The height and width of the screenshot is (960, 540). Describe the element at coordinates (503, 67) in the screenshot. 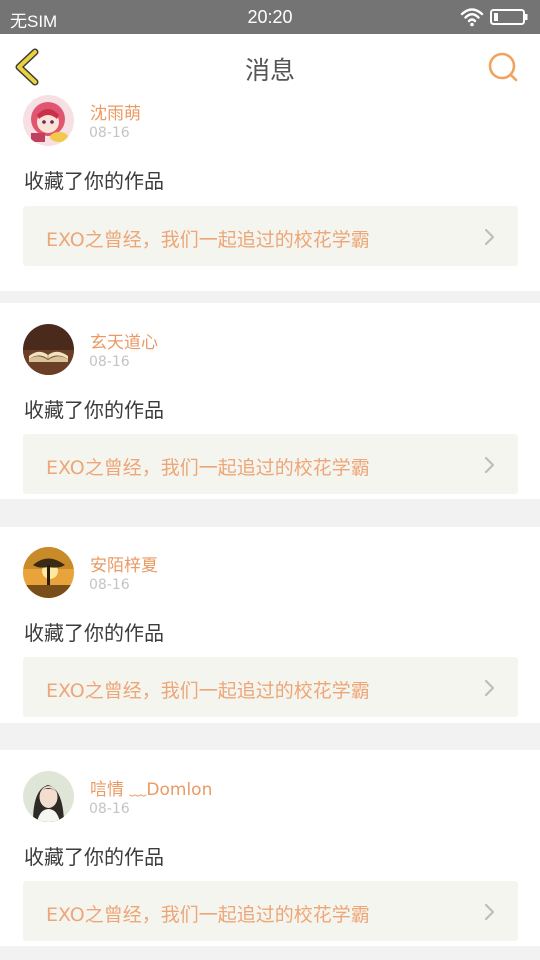

I see `search-icon` at that location.